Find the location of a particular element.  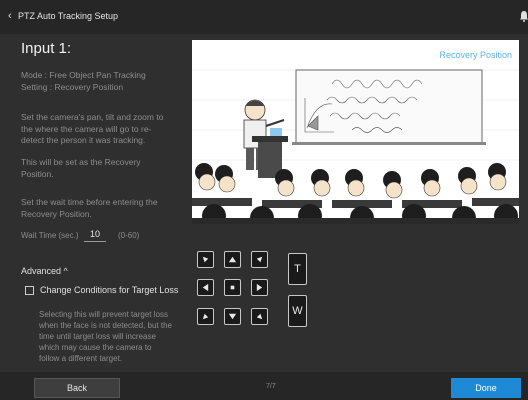

pan-up-left-button is located at coordinates (205, 259).